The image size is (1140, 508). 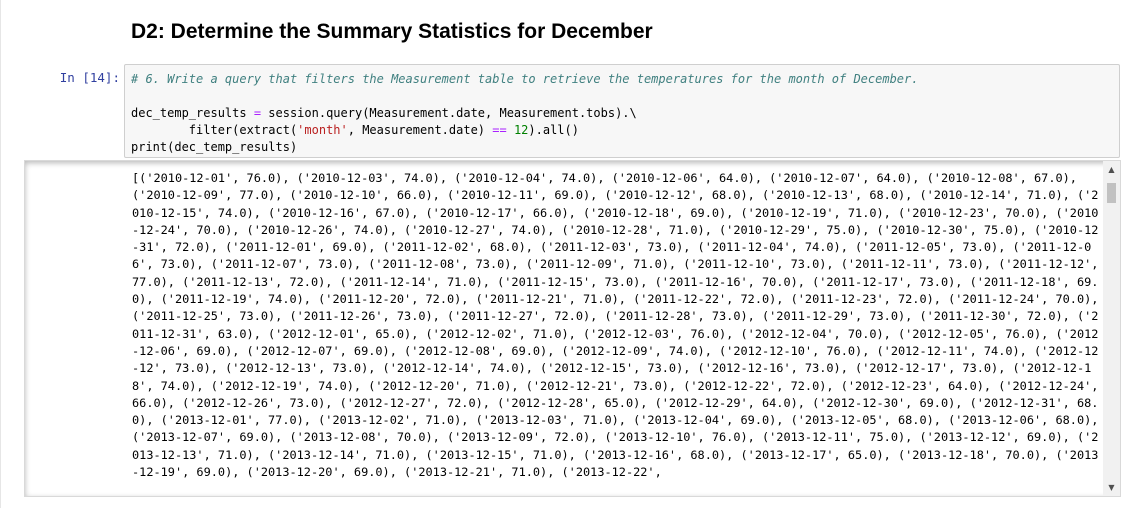 I want to click on code-equality-operator: ==, so click(x=499, y=130).